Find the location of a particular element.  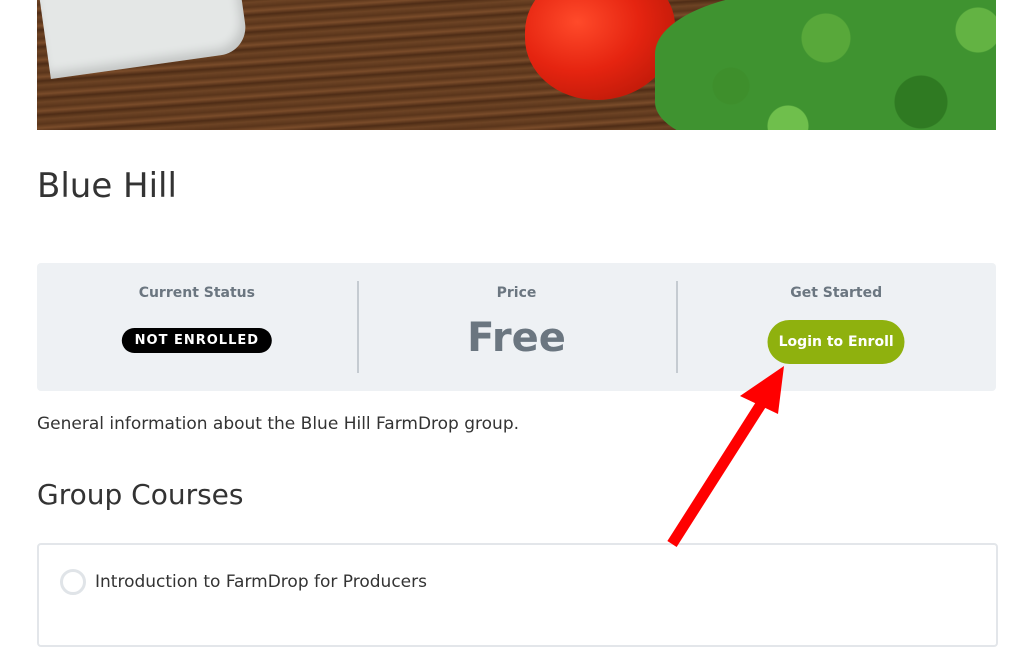

course-title-link: Introduction to FarmDrop for Producers is located at coordinates (261, 582).